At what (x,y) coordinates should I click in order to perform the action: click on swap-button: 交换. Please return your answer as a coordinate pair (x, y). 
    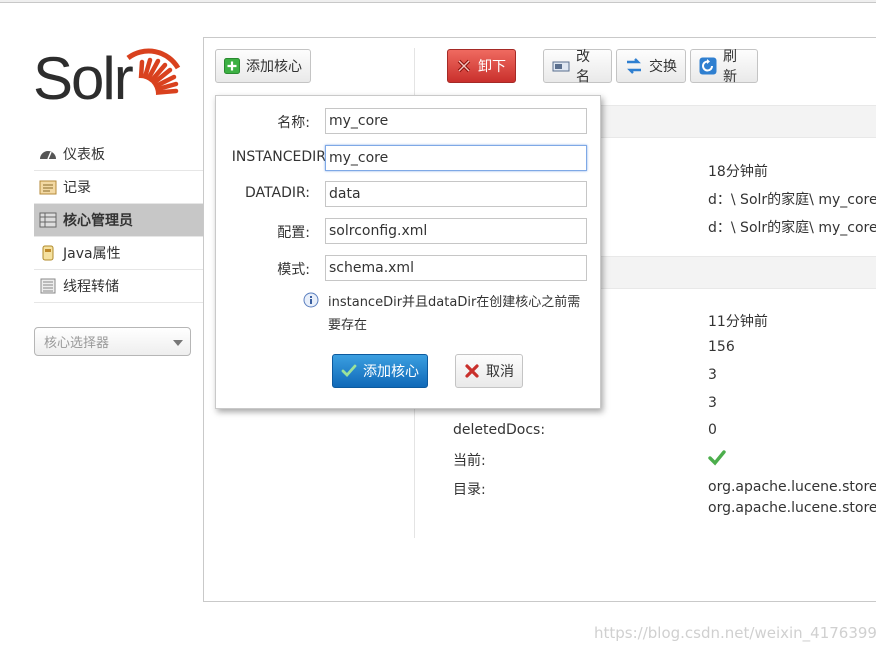
    Looking at the image, I should click on (651, 66).